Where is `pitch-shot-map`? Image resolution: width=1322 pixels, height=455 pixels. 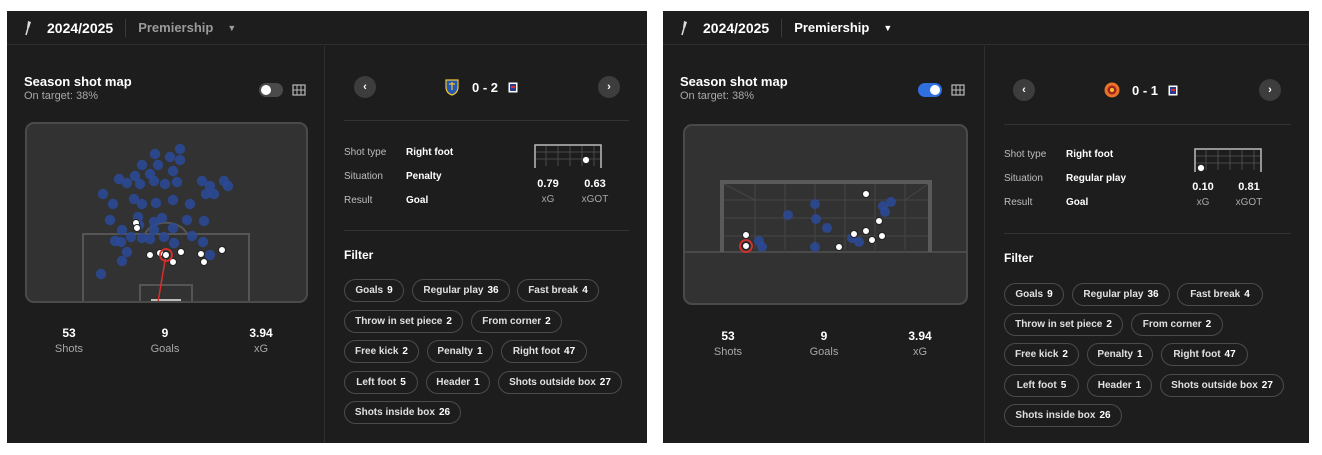 pitch-shot-map is located at coordinates (166, 212).